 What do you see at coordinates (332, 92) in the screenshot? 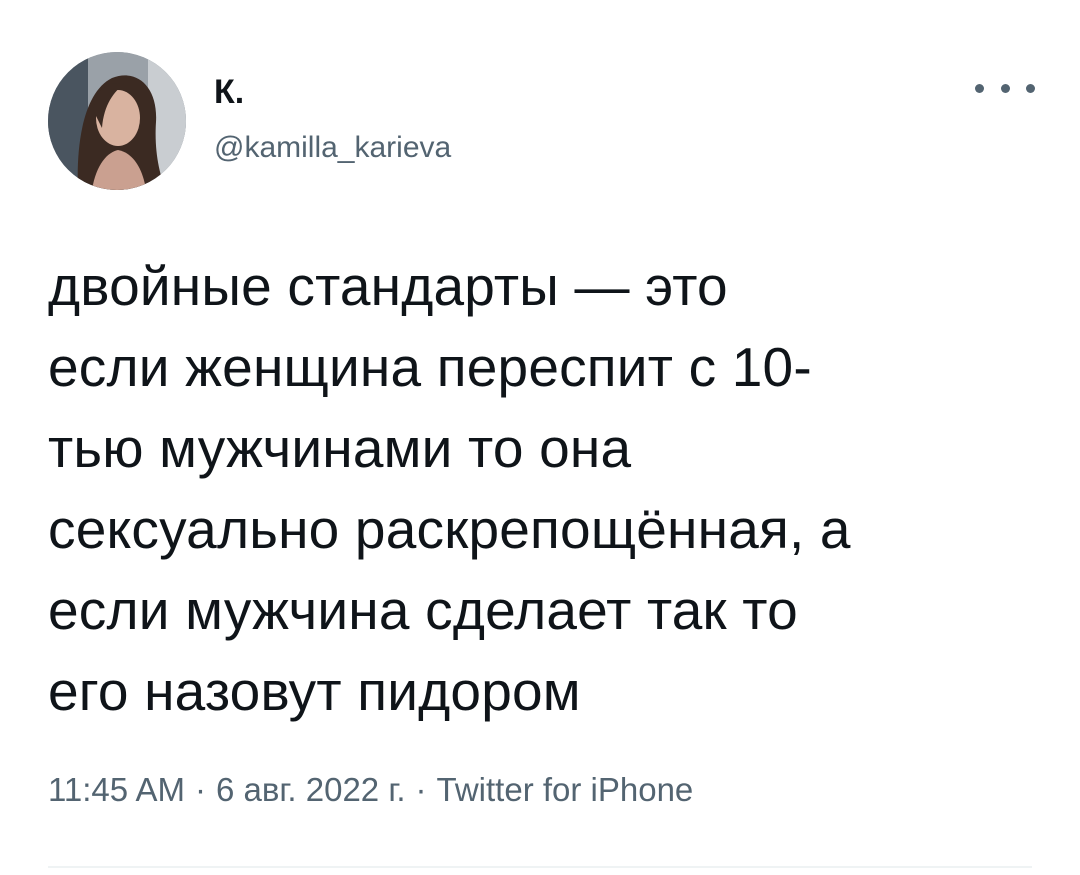
I see `display-name: К.` at bounding box center [332, 92].